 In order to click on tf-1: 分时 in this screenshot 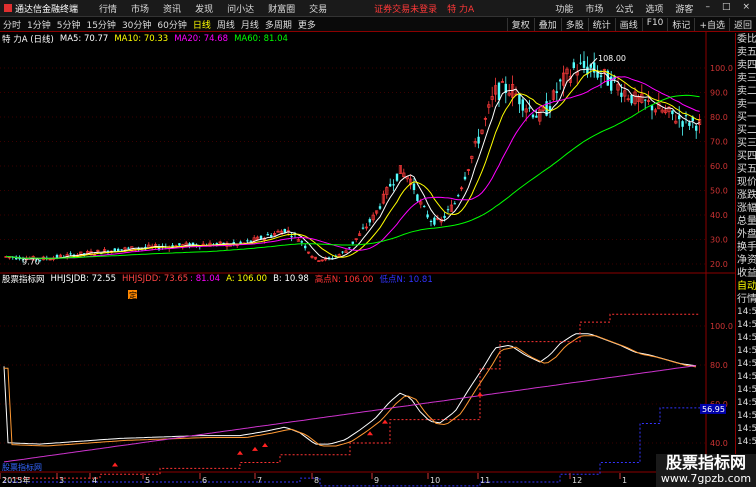, I will do `click(12, 24)`.